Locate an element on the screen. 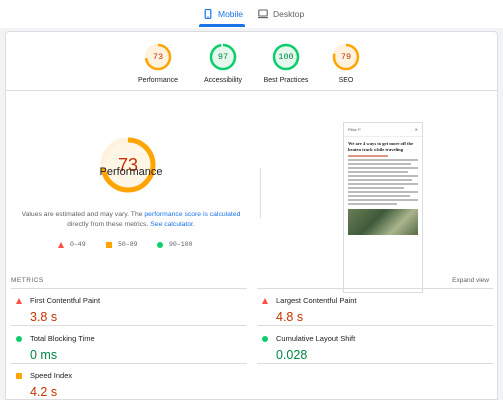 The image size is (503, 400). summary-gauge-seo: 79 SEO is located at coordinates (346, 63).